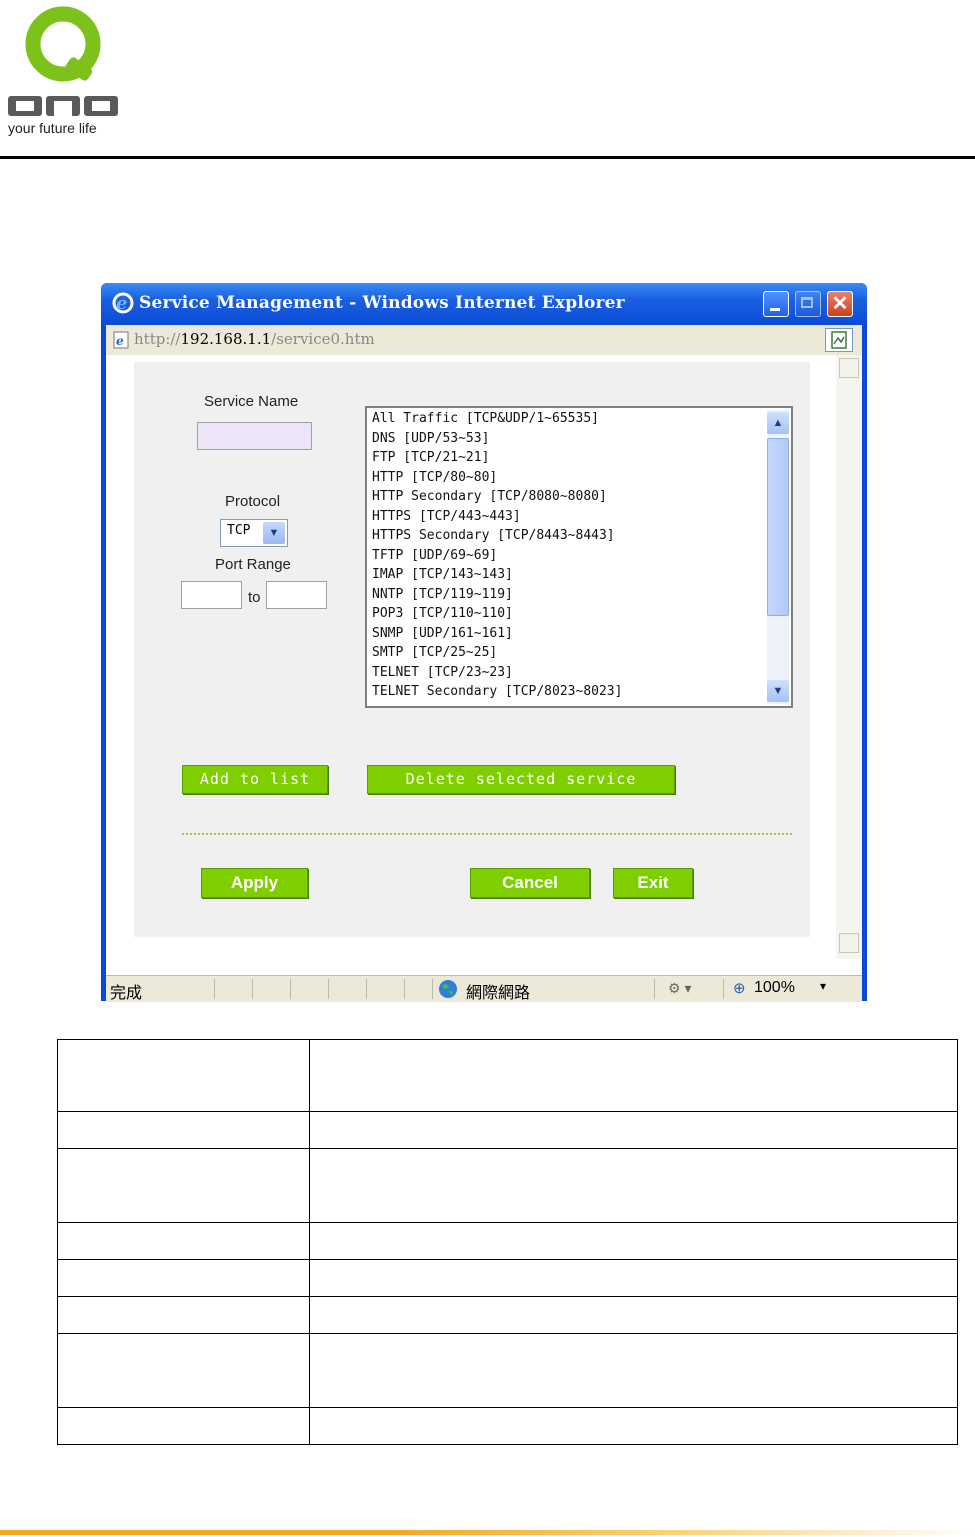 The width and height of the screenshot is (975, 1537). Describe the element at coordinates (52, 128) in the screenshot. I see `logo-tagline: your future life` at that location.